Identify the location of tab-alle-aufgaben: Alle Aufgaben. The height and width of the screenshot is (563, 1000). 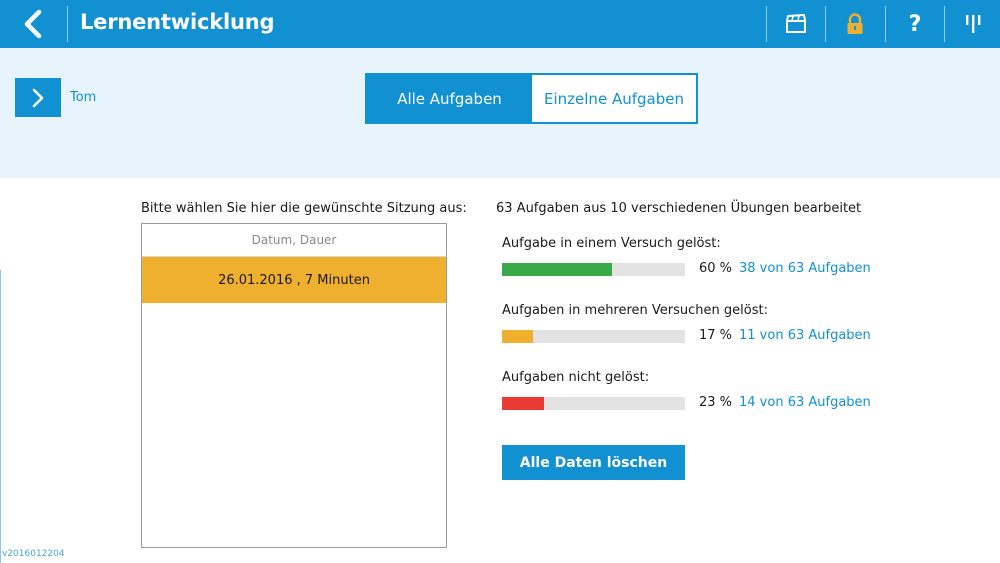
(449, 98).